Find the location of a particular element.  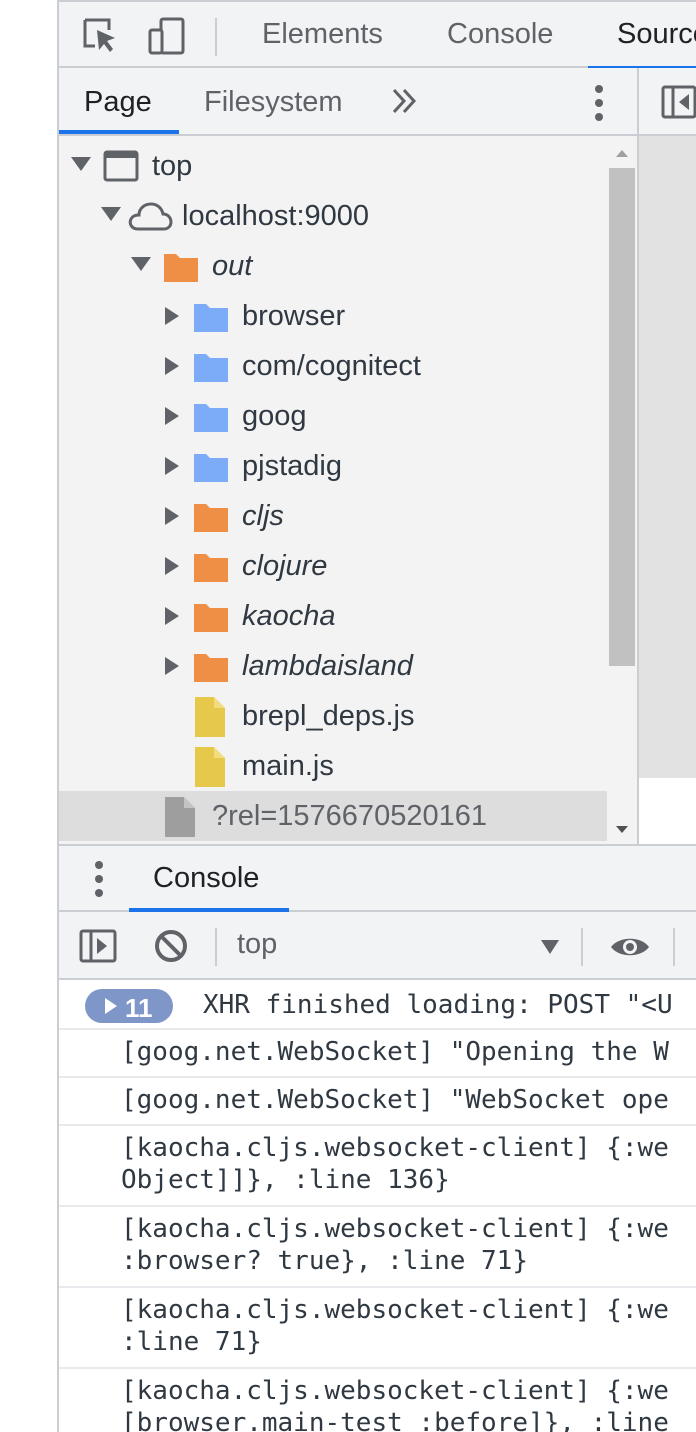

console-message: [goog.net.WebSocket] "WebSocket ope is located at coordinates (377, 1102).